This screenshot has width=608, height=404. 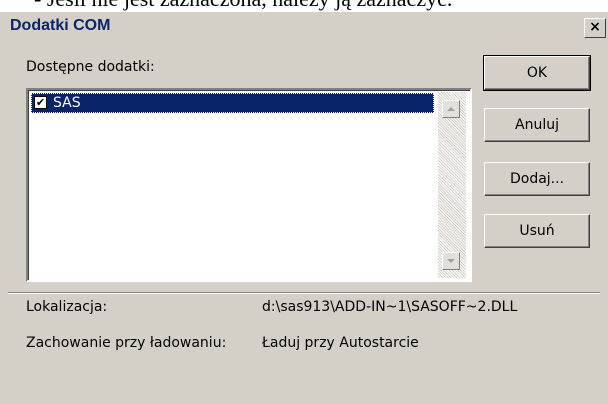 I want to click on divider, so click(x=304, y=293).